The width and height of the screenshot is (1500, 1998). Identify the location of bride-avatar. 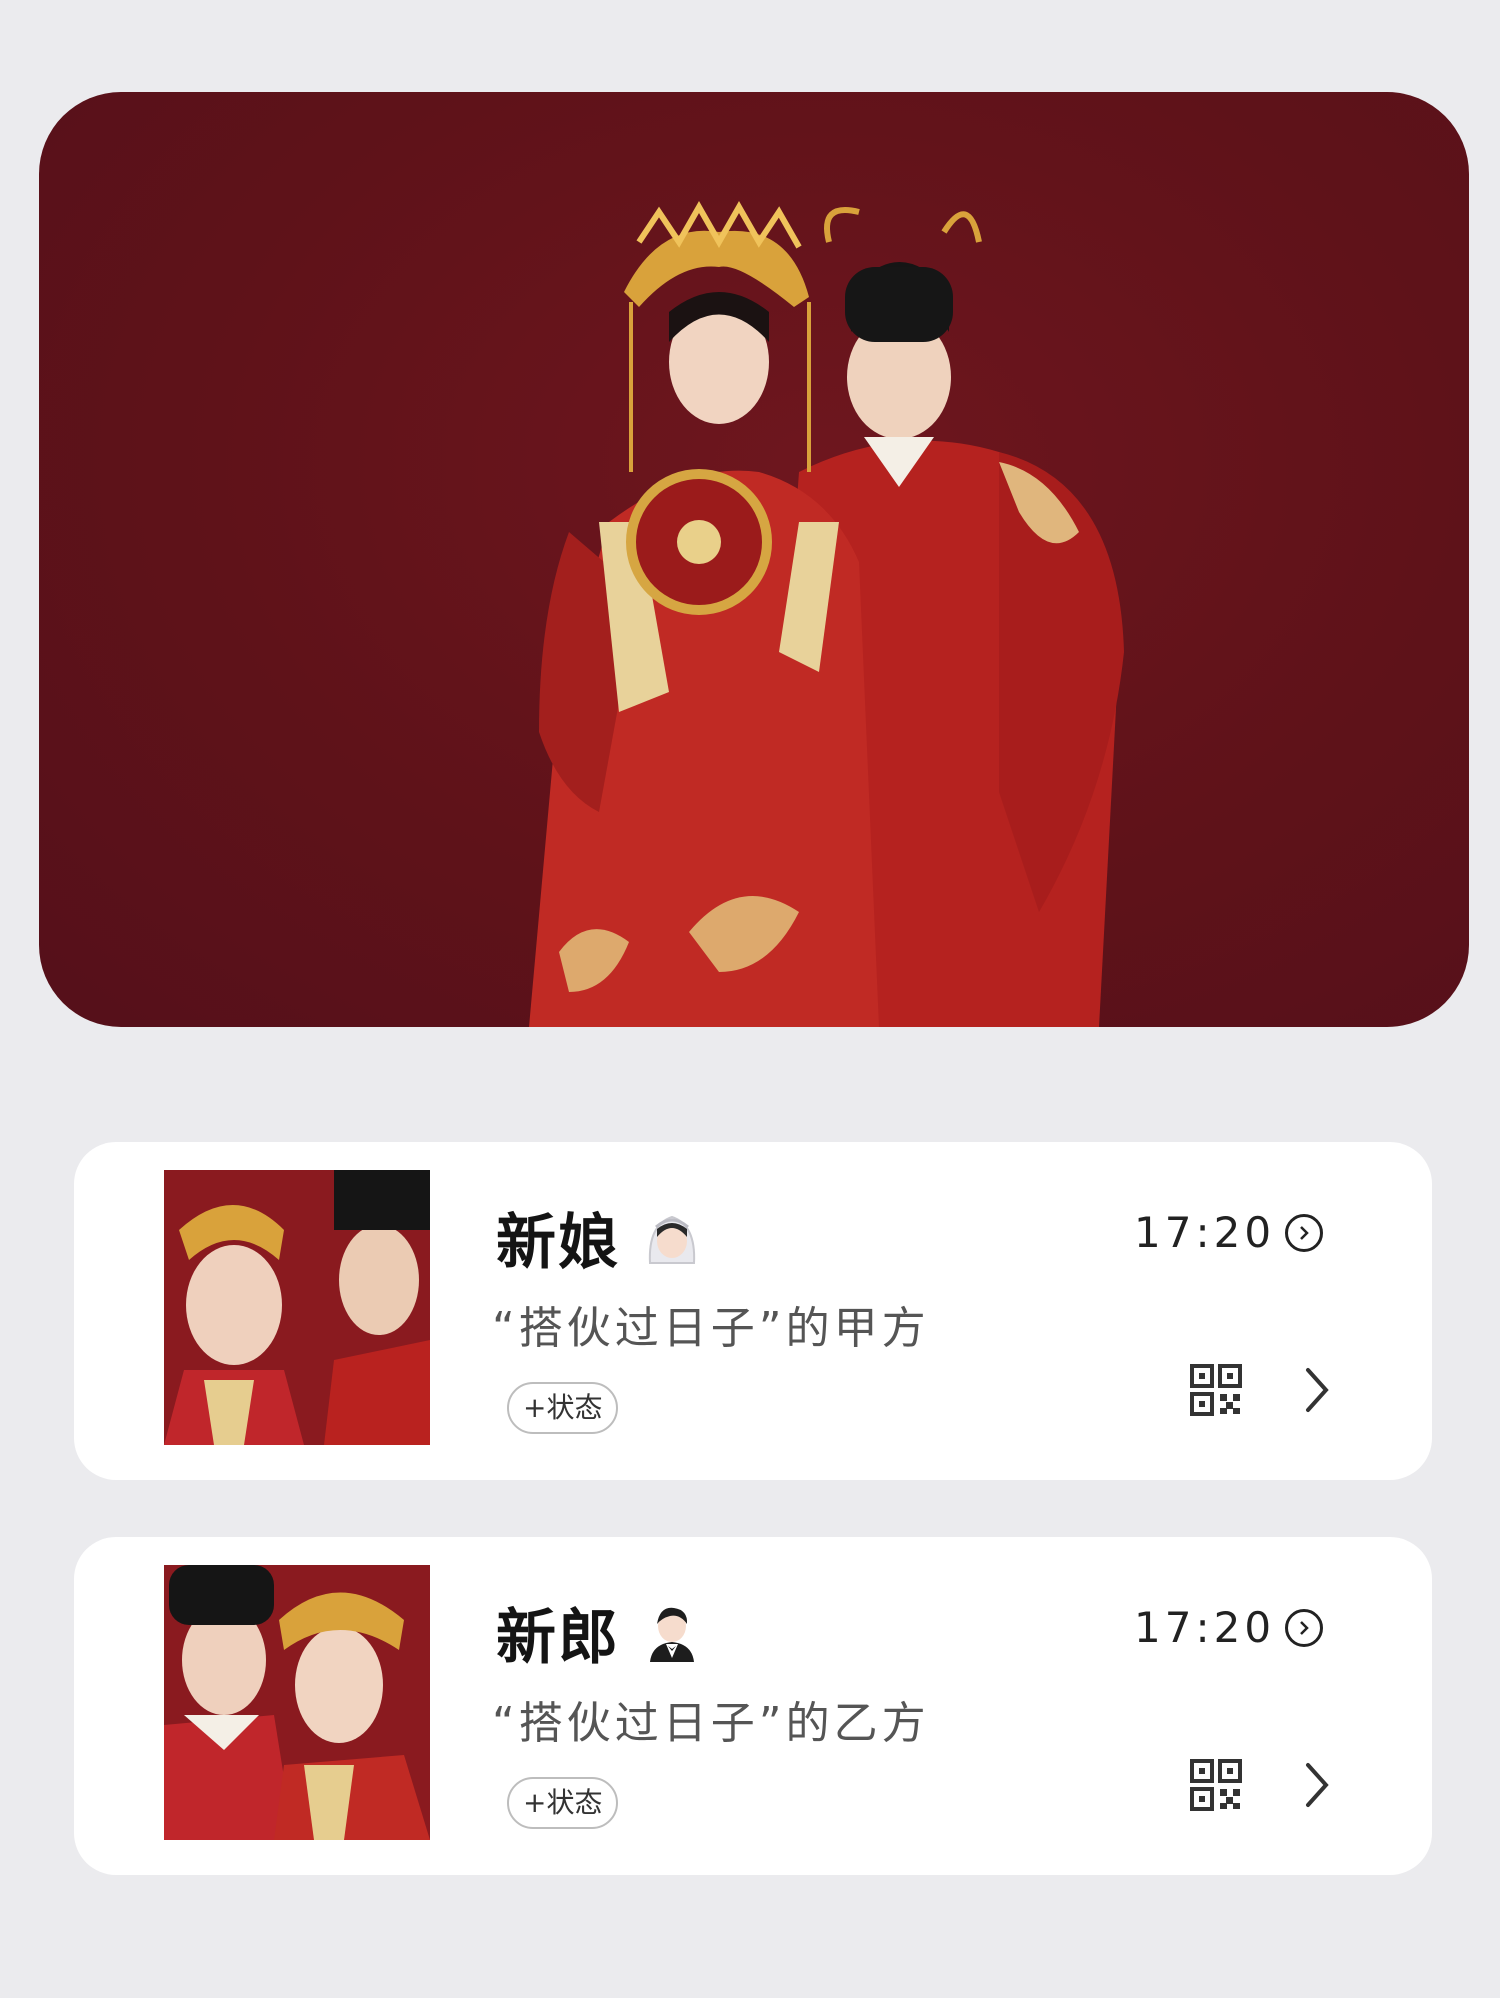
(297, 1307).